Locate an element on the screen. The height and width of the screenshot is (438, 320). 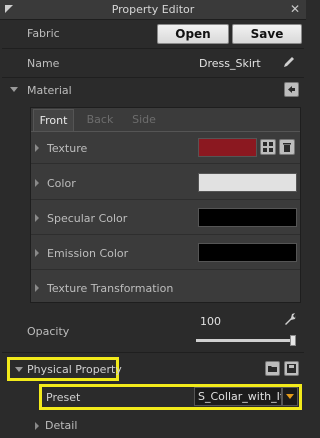
chevron-down-icon is located at coordinates (290, 396).